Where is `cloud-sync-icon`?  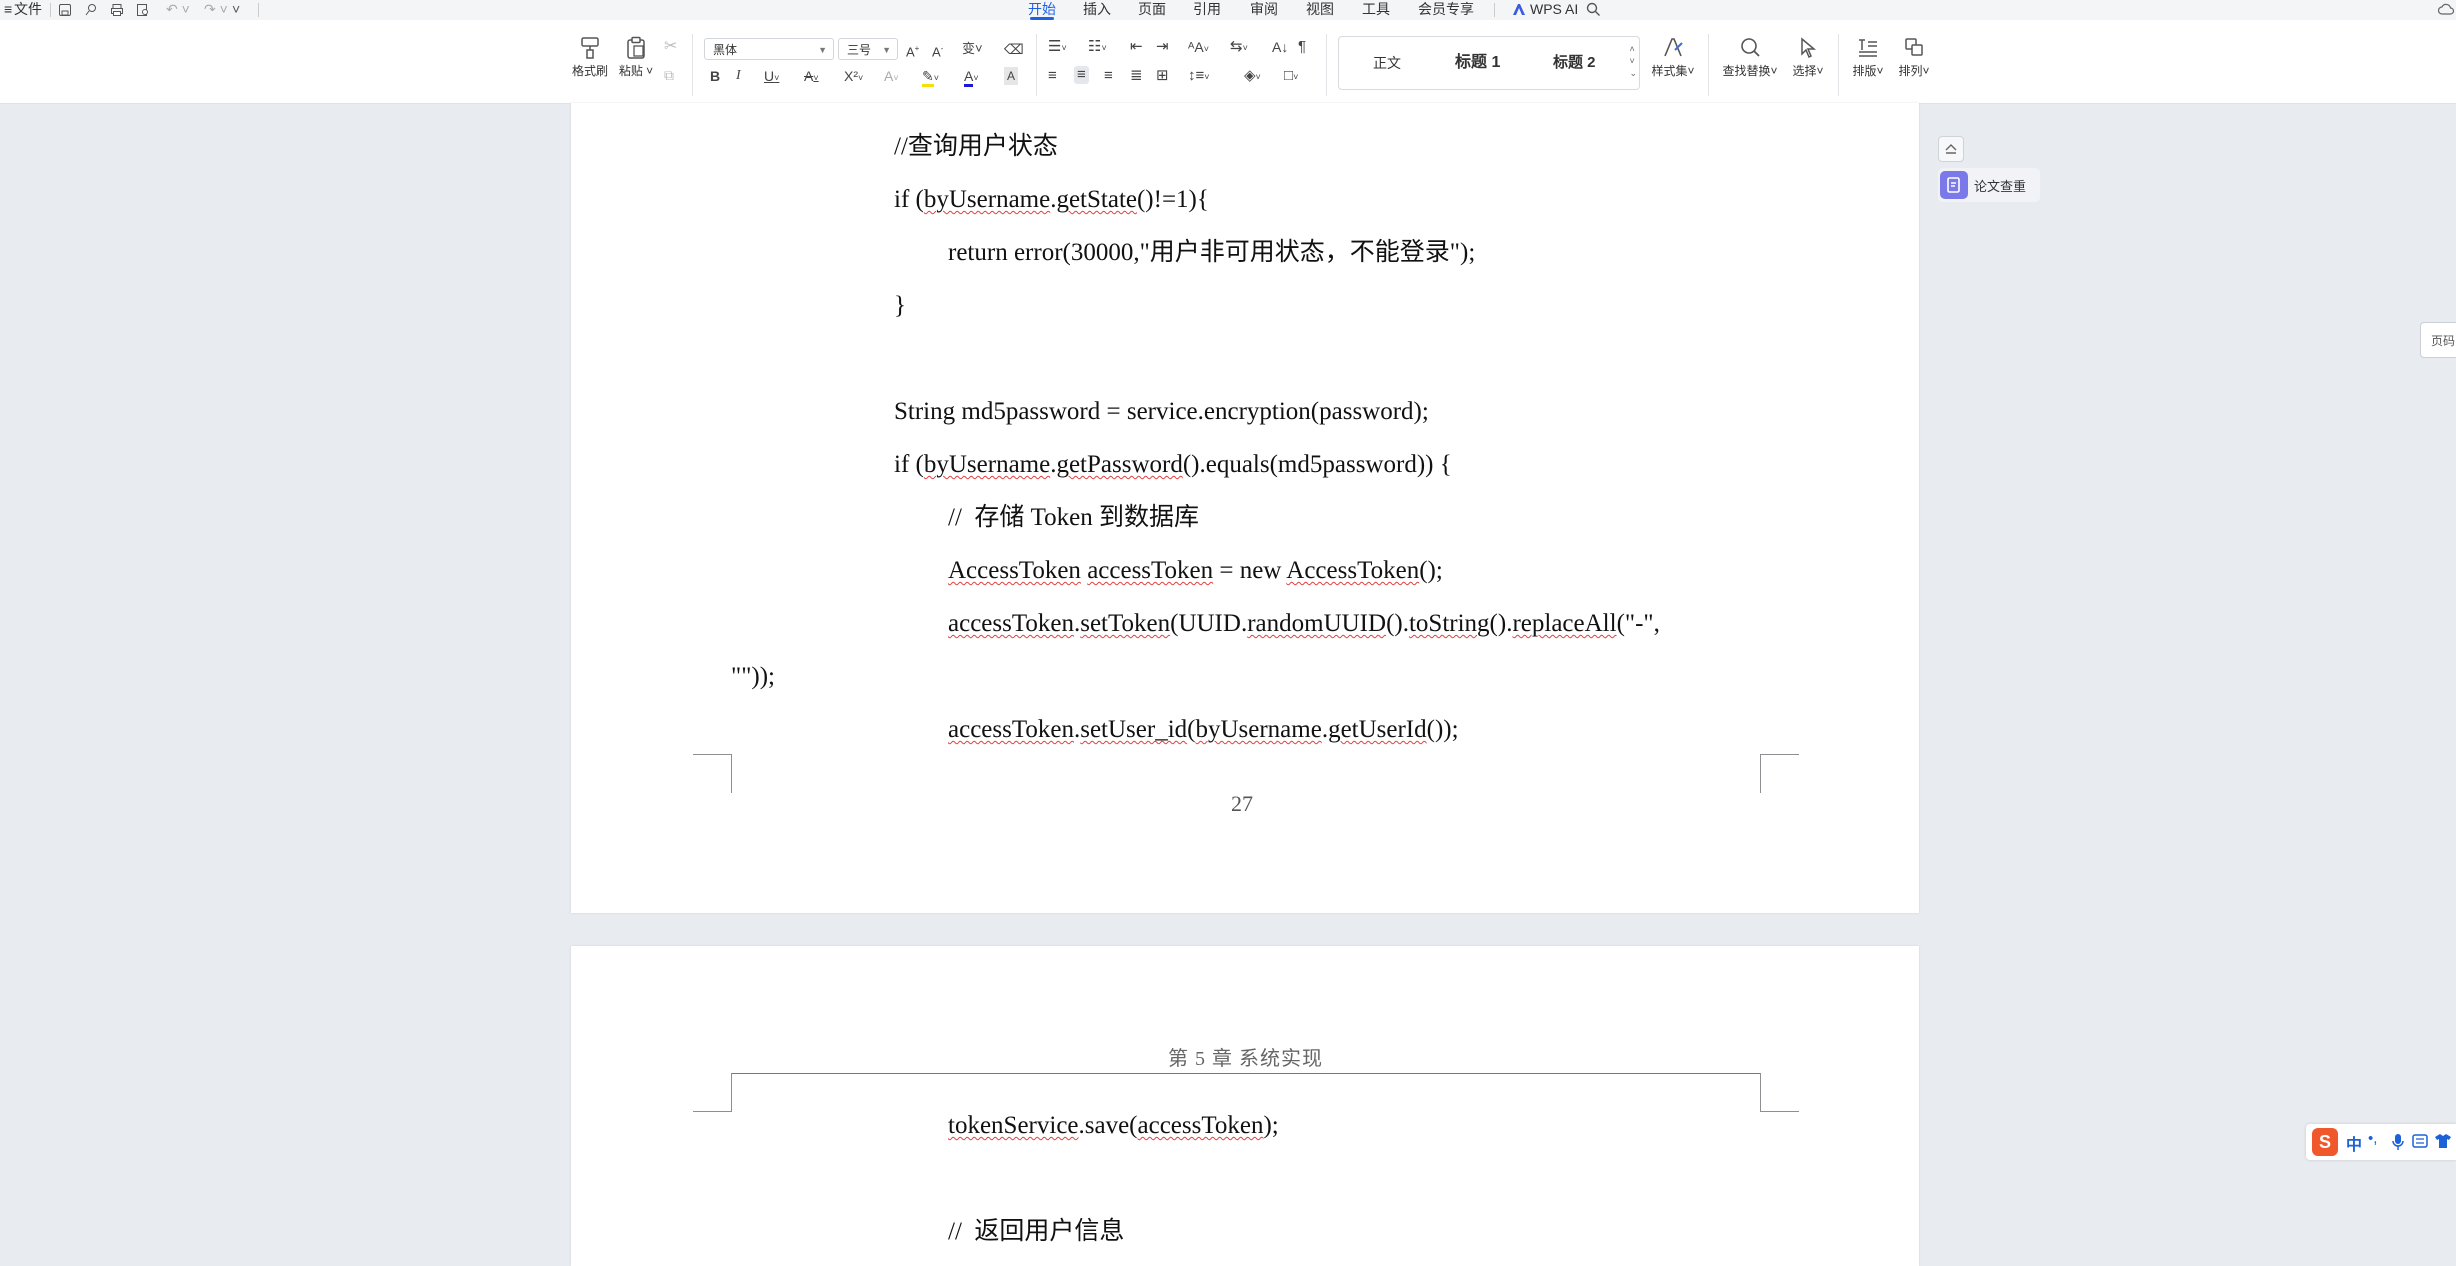 cloud-sync-icon is located at coordinates (2446, 9).